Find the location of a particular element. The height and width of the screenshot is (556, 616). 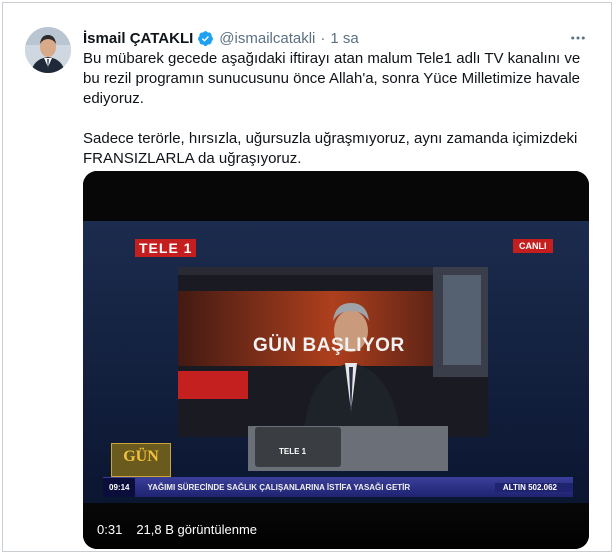

more-options-button is located at coordinates (578, 38).